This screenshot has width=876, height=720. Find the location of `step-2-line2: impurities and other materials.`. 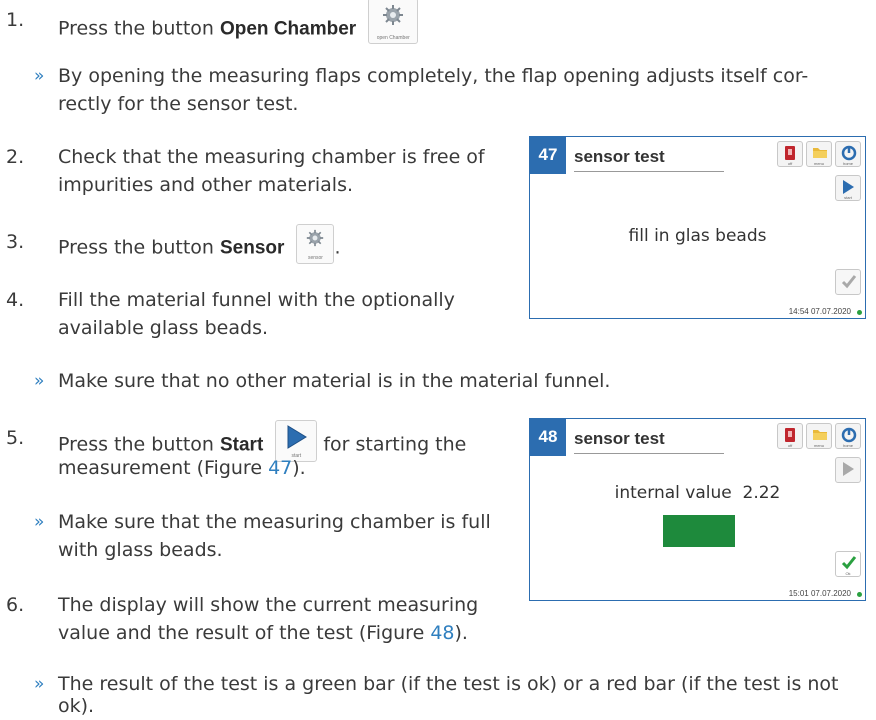

step-2-line2: impurities and other materials. is located at coordinates (206, 185).